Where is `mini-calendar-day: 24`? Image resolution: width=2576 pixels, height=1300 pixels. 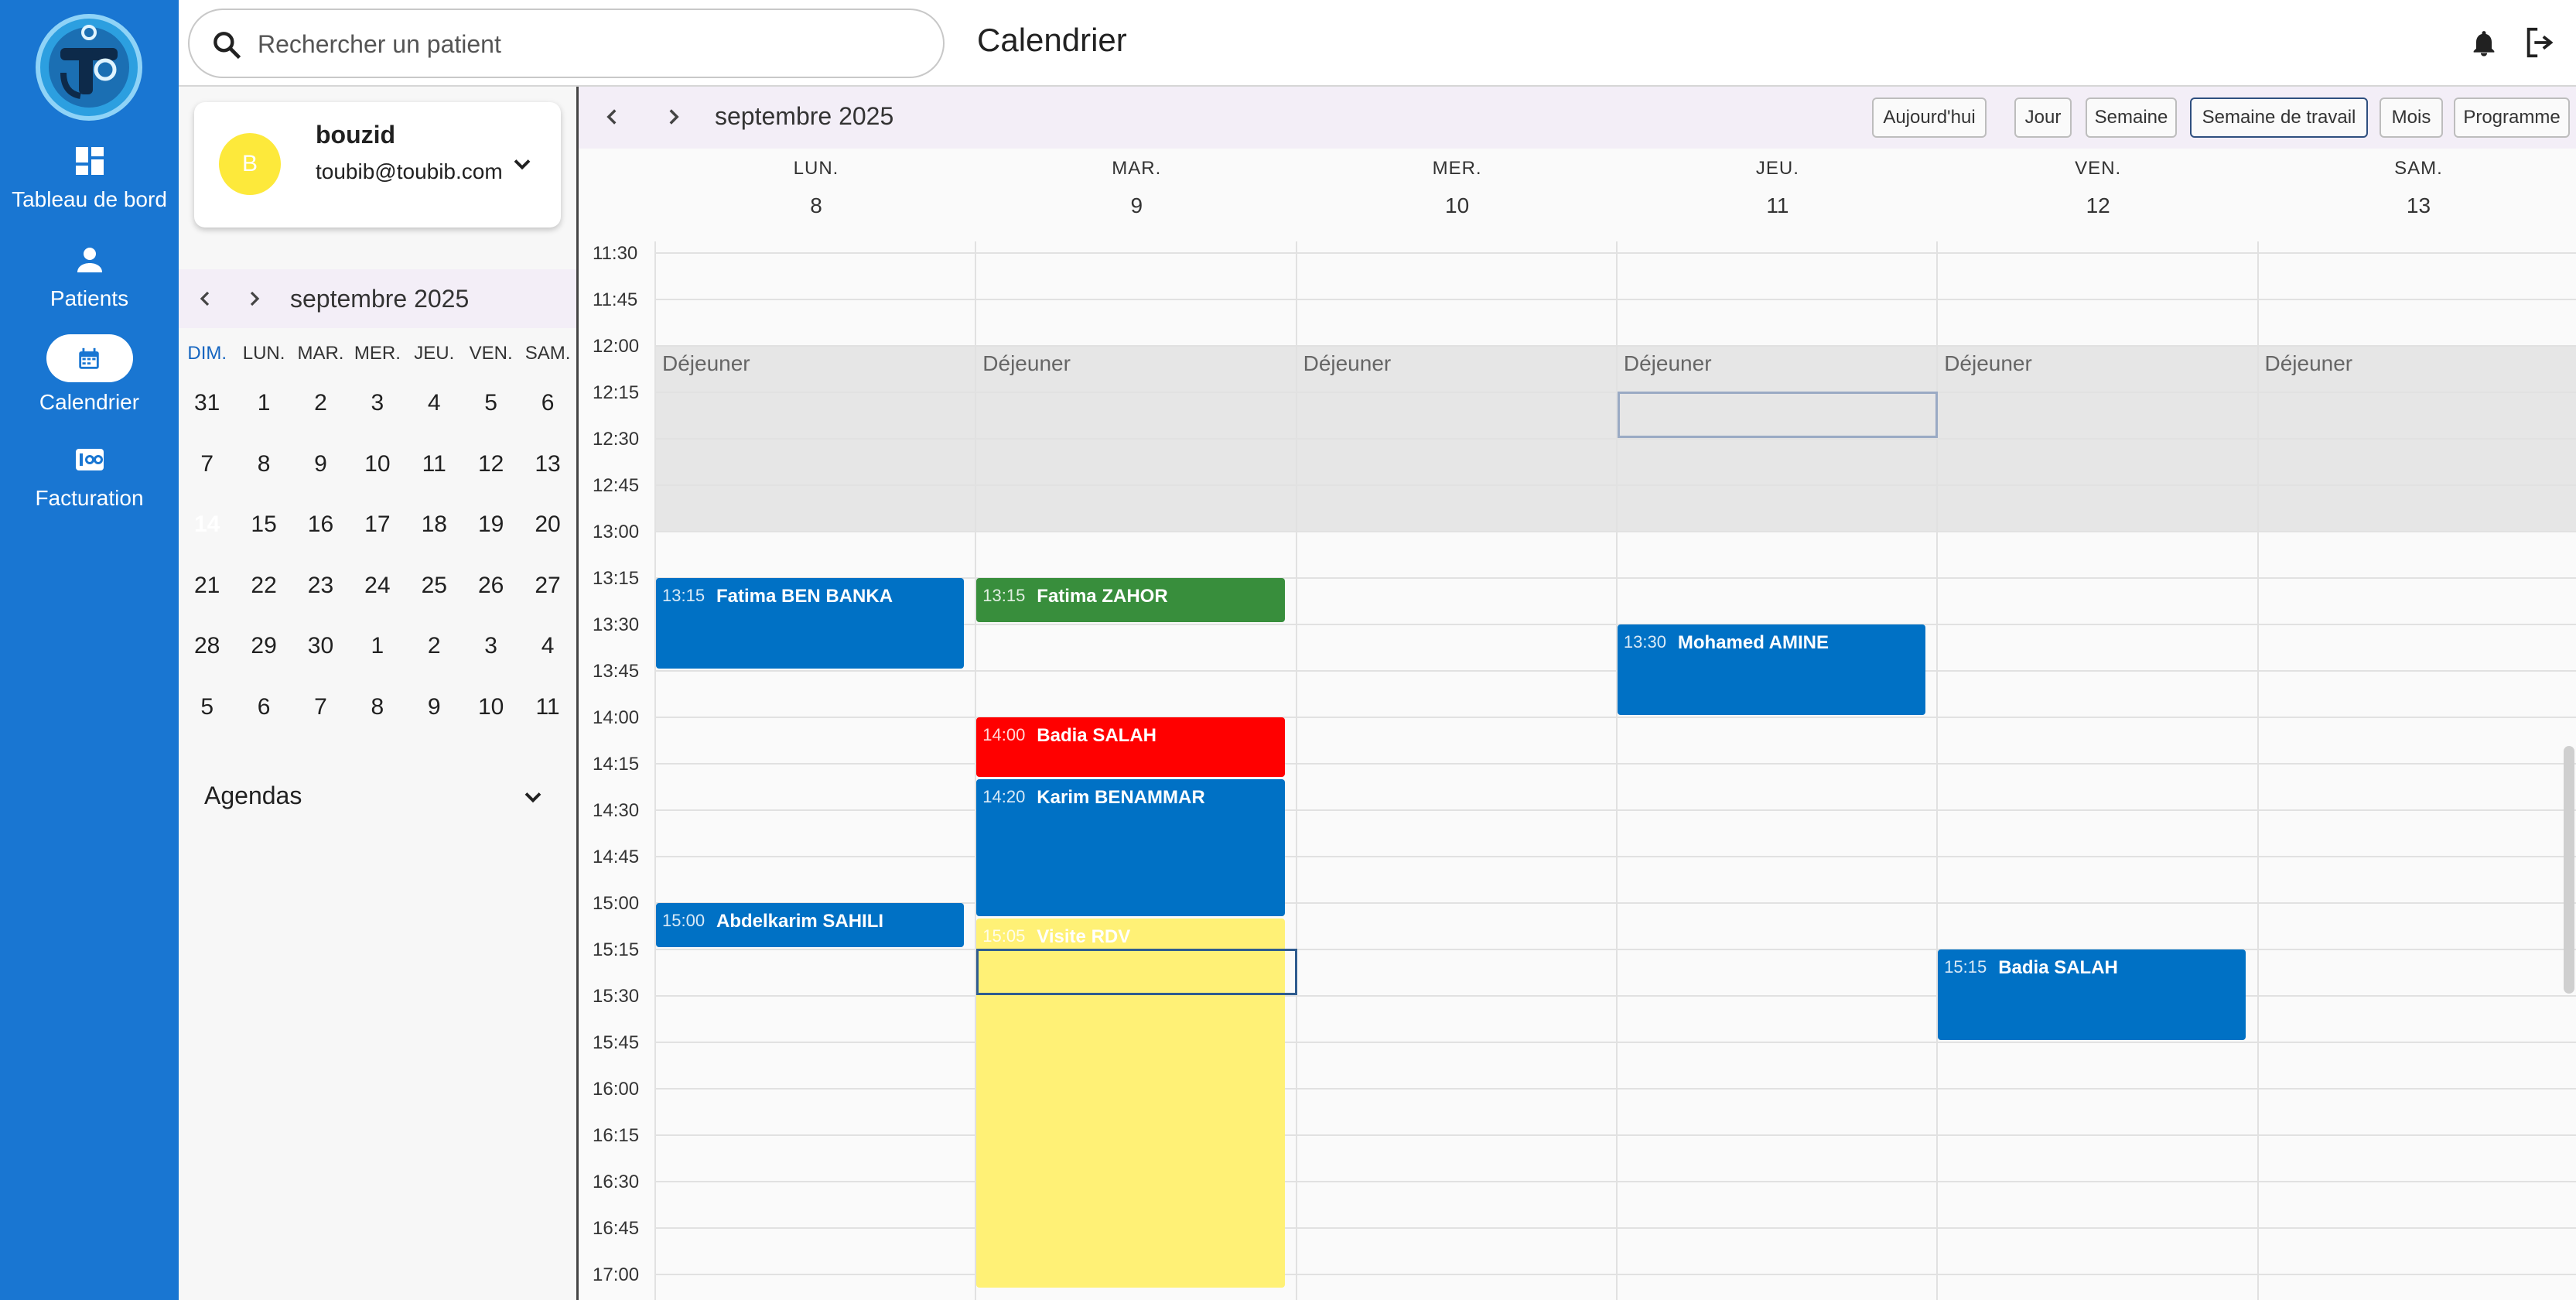
mini-calendar-day: 24 is located at coordinates (377, 586).